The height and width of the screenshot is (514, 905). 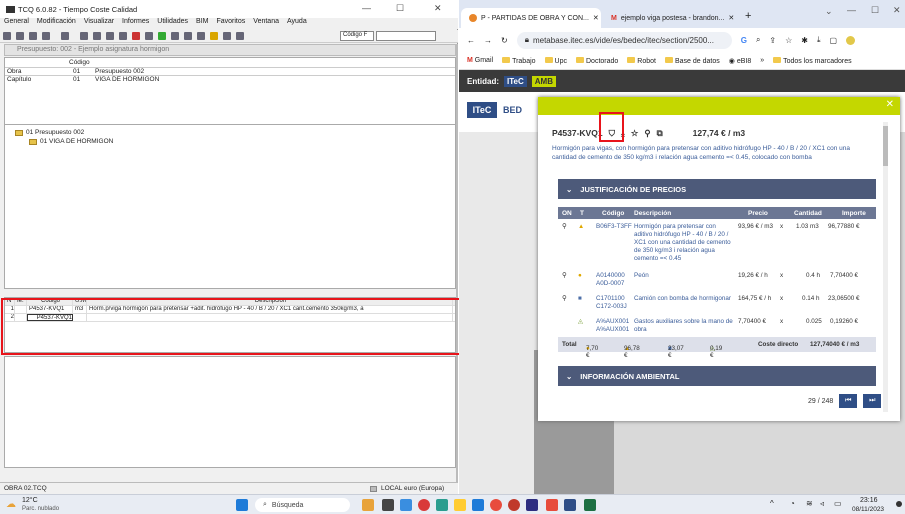 What do you see at coordinates (612, 329) in the screenshot?
I see `row-code2: A%AUX001` at bounding box center [612, 329].